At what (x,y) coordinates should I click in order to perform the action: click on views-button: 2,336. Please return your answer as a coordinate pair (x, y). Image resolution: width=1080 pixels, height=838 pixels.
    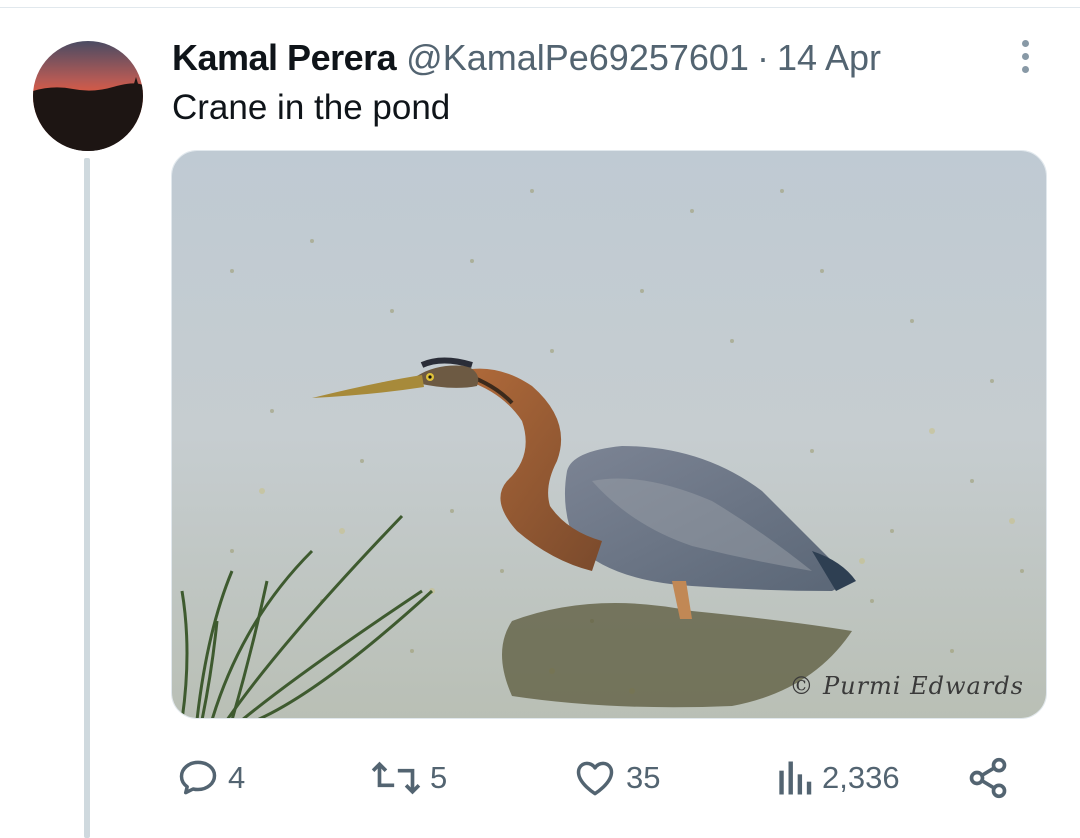
    Looking at the image, I should click on (837, 778).